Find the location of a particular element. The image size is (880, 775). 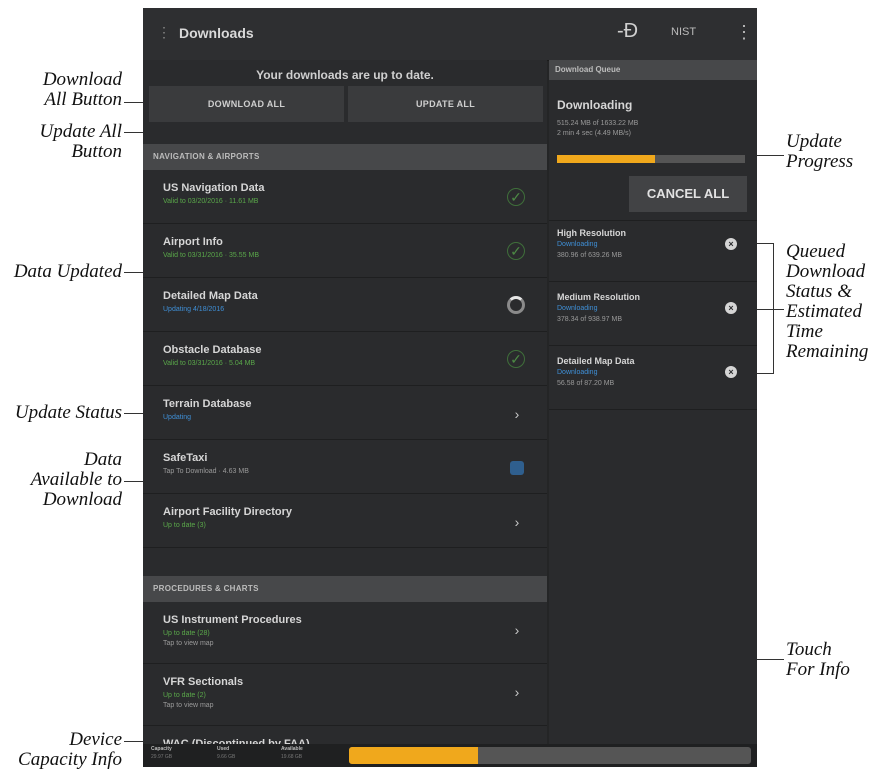

callout-data-available: Data Available to Download is located at coordinates (76, 479).